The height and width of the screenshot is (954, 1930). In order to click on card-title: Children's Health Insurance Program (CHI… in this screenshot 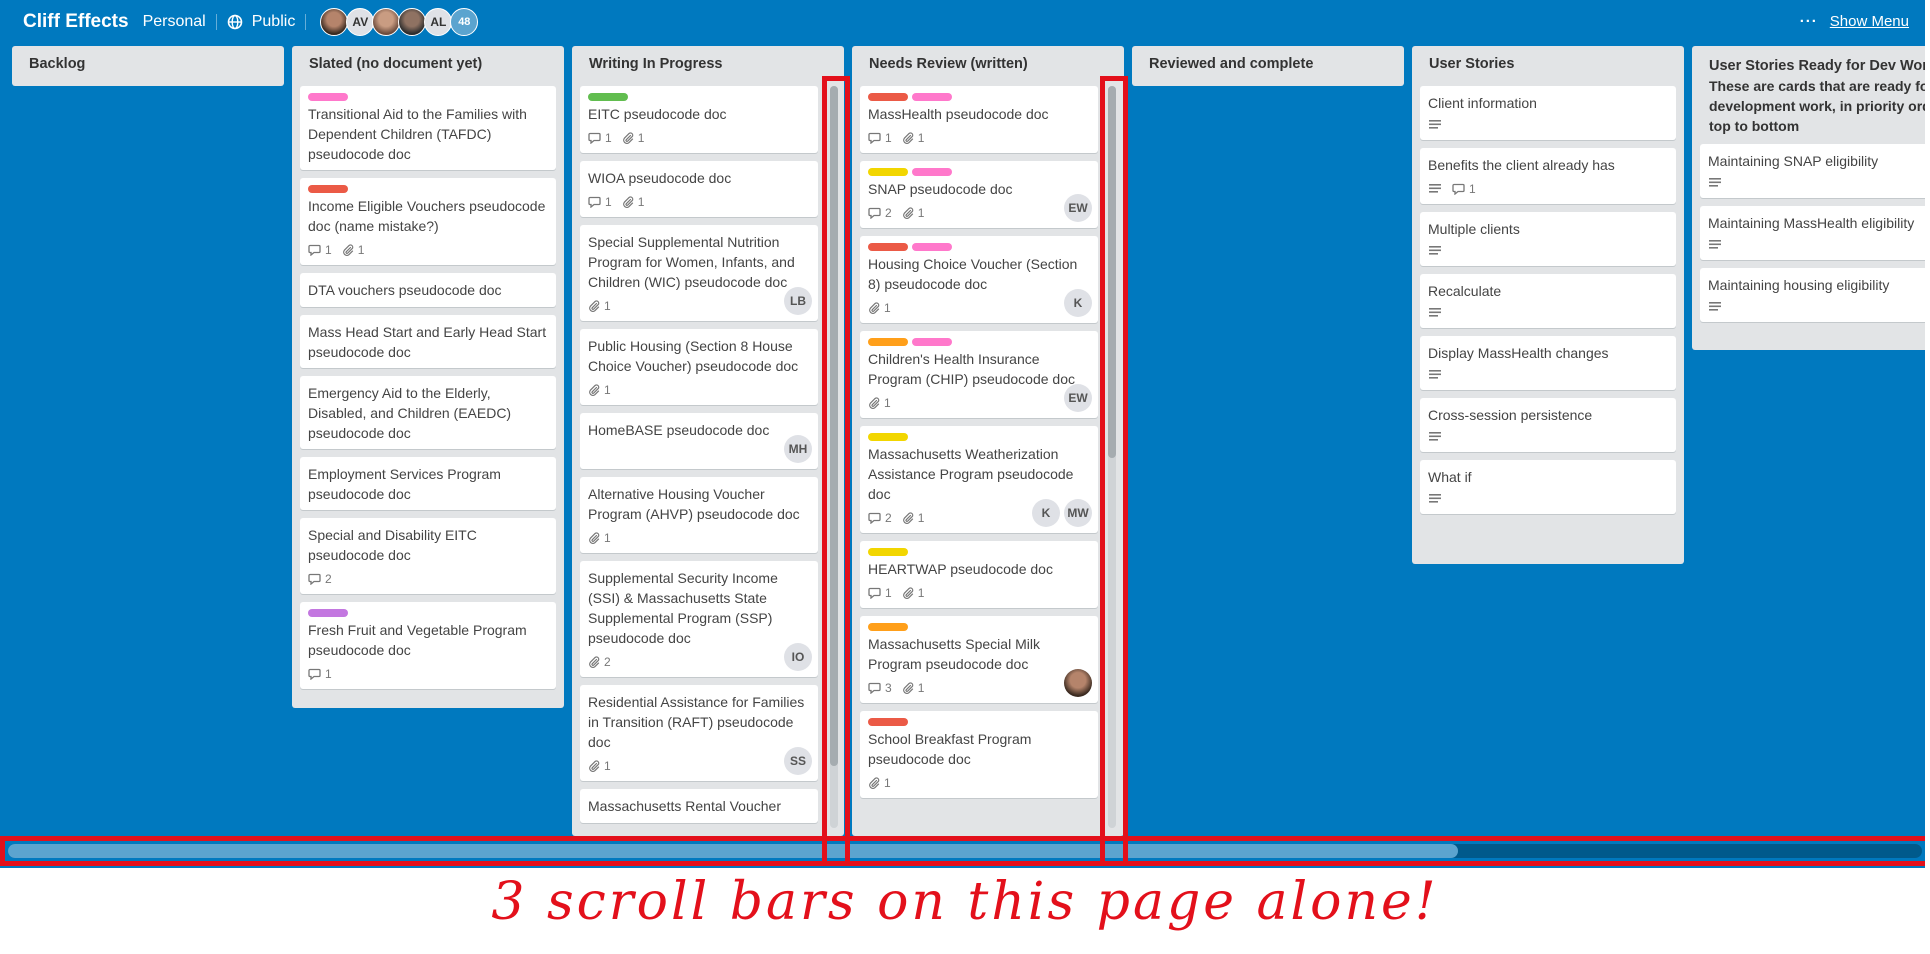, I will do `click(971, 369)`.